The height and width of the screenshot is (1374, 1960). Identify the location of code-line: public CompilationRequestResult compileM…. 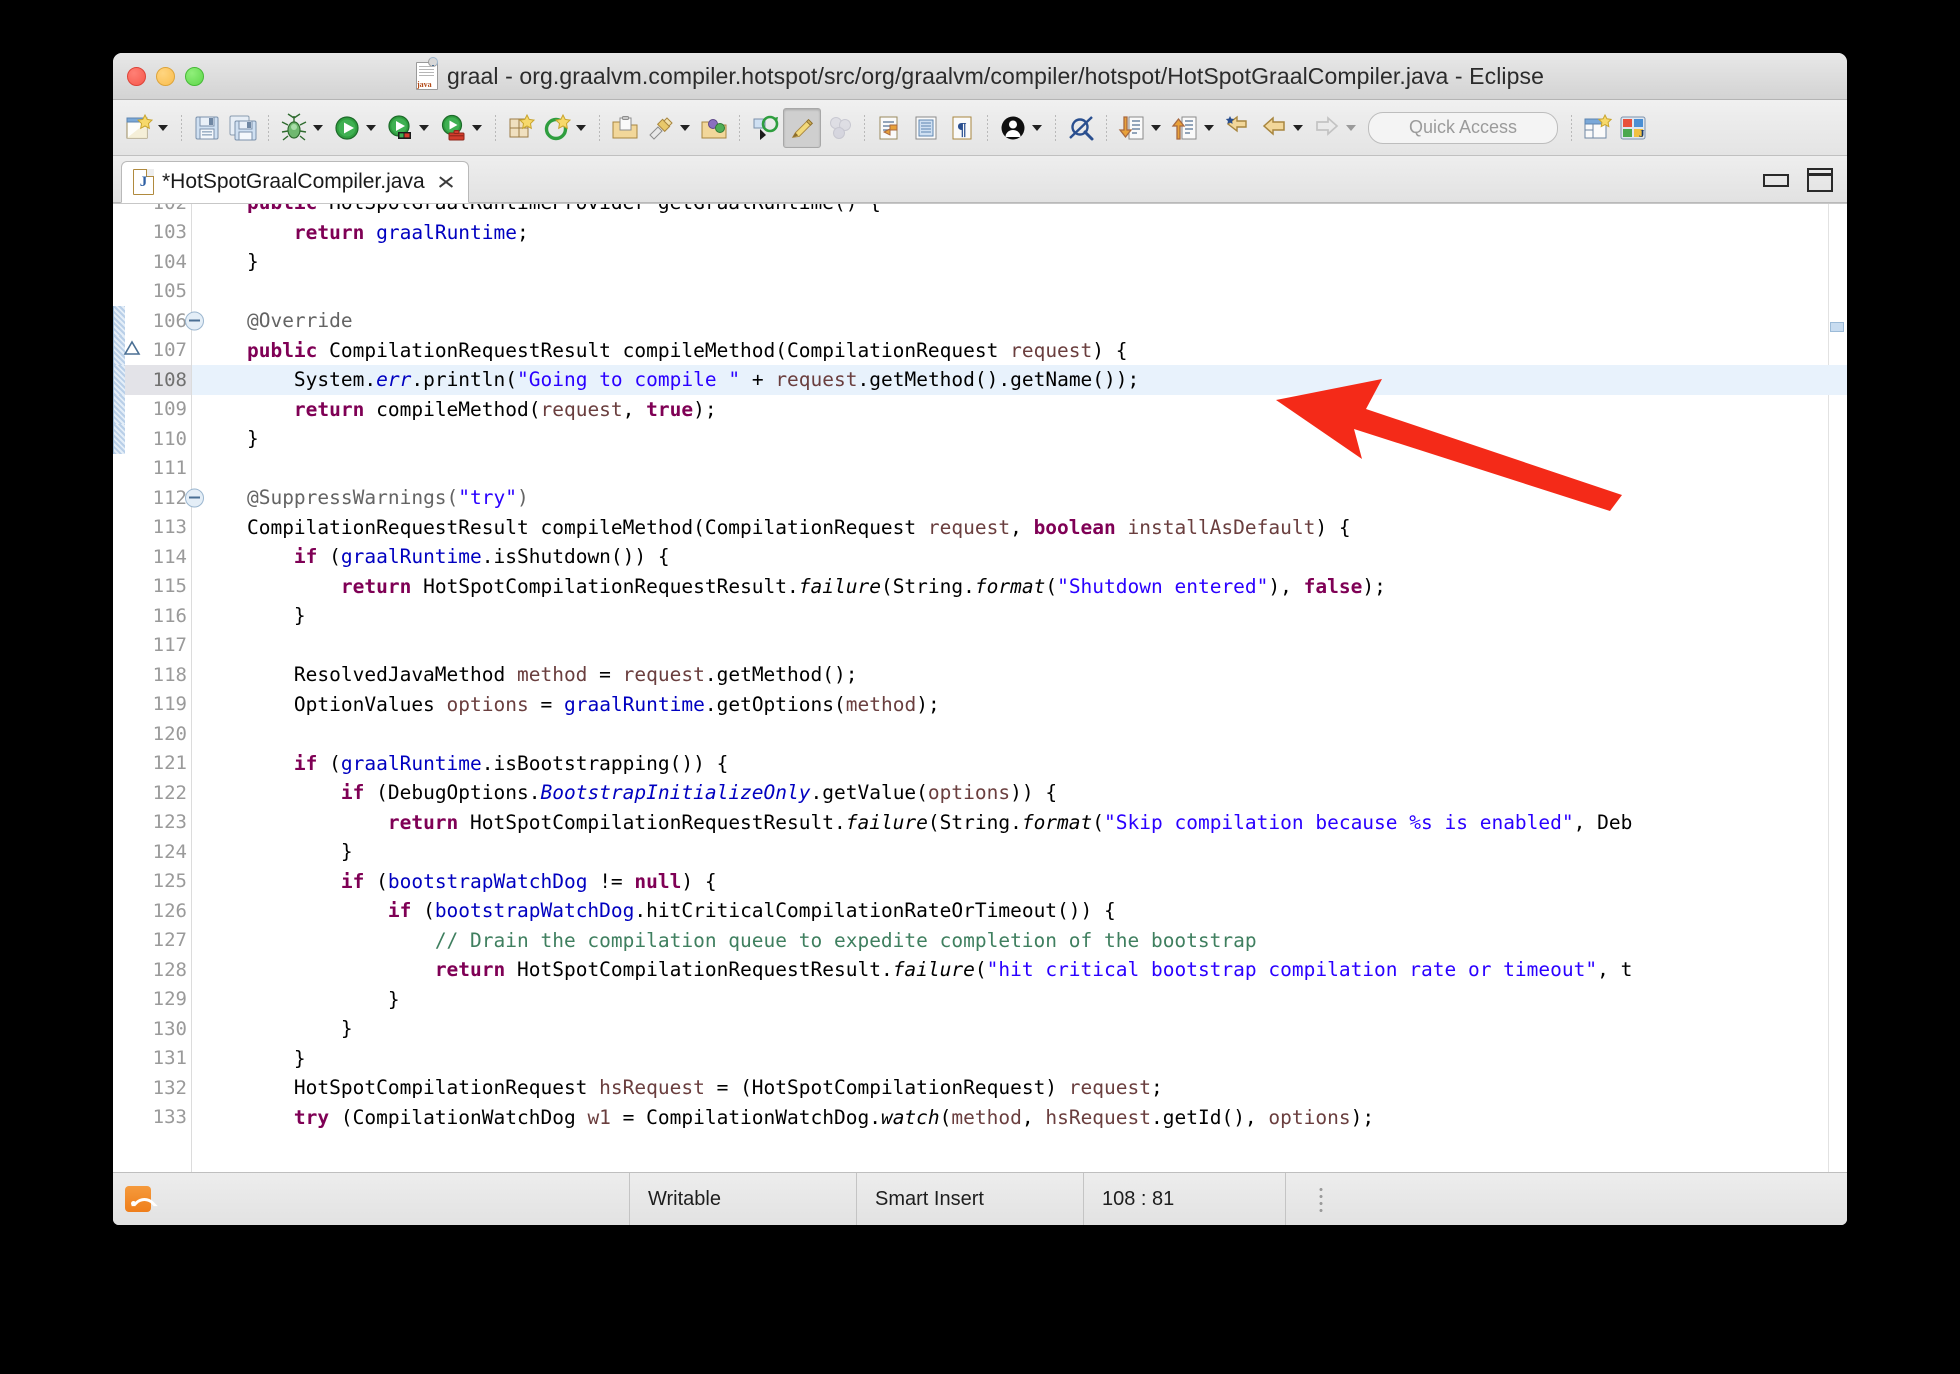
(1019, 351).